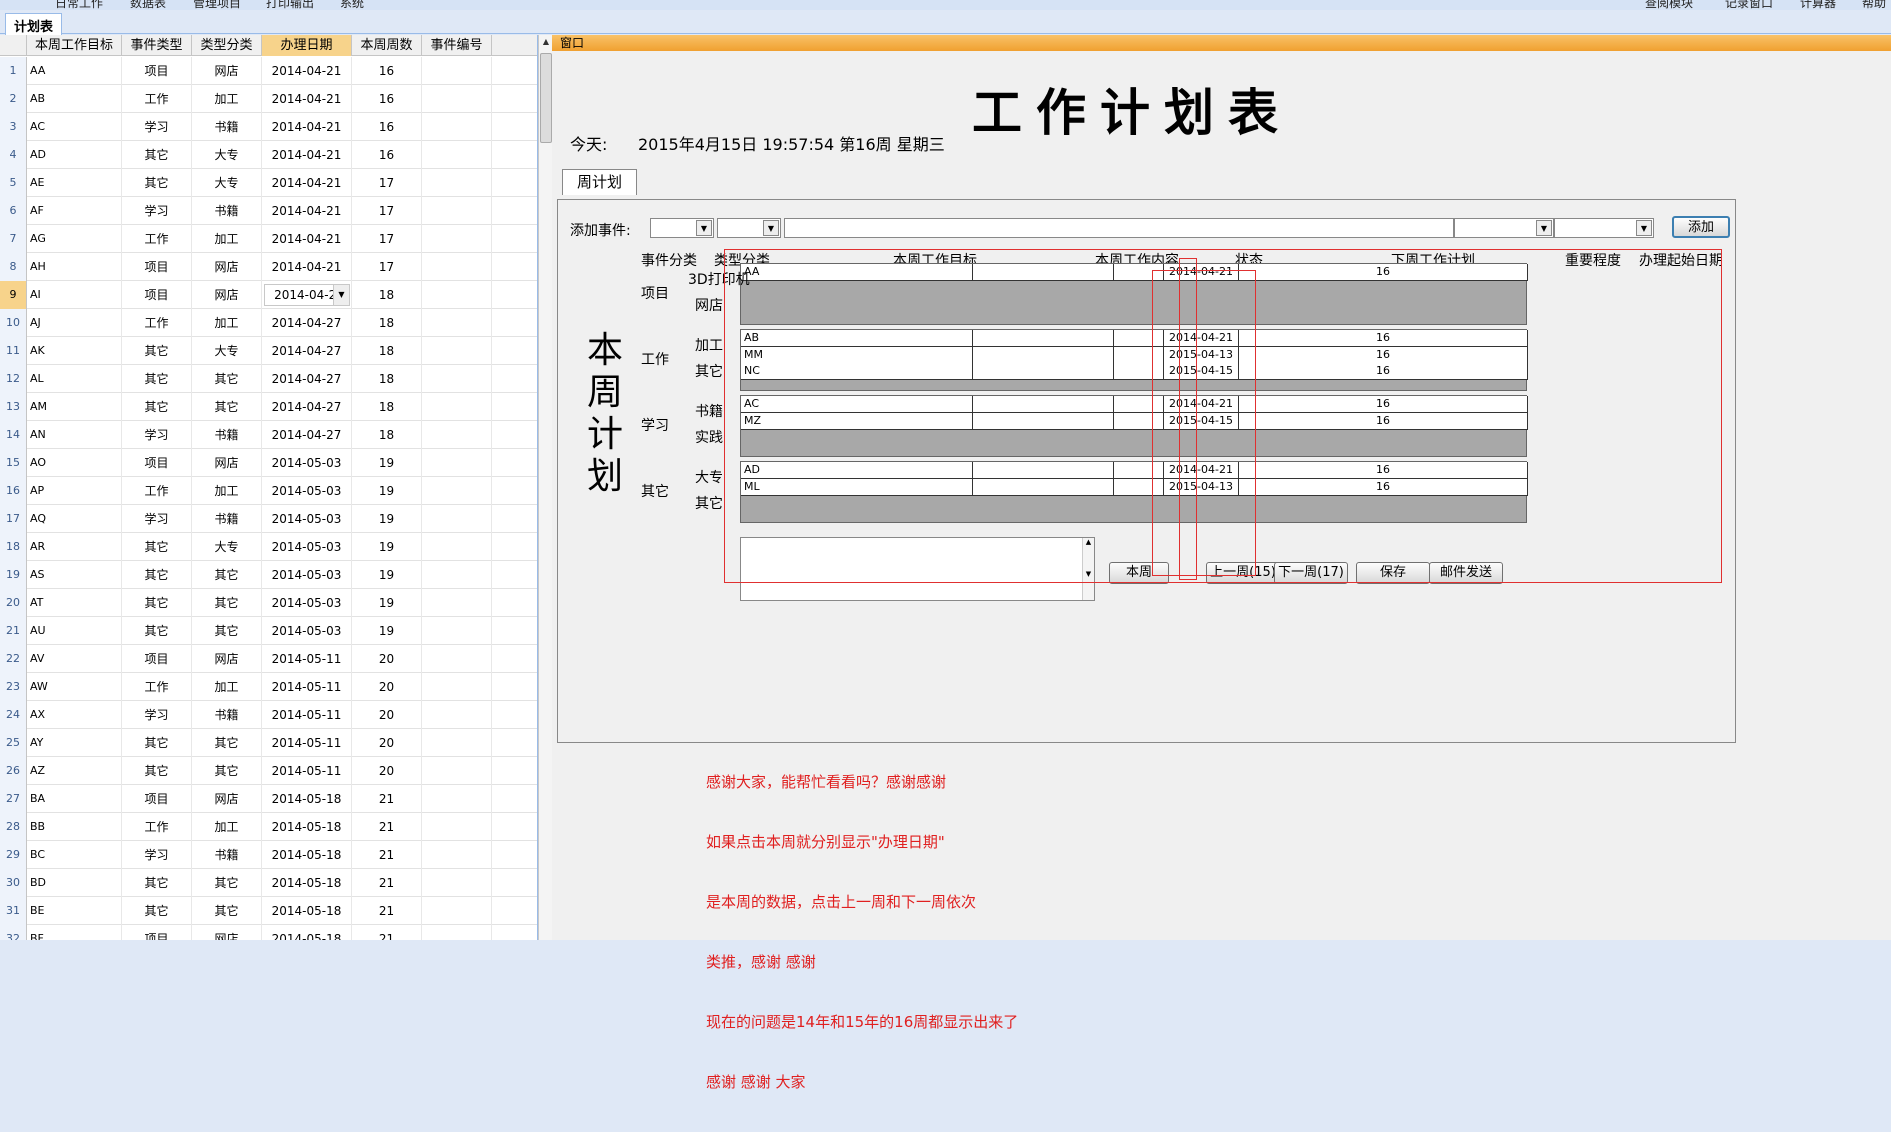  What do you see at coordinates (268, 183) in the screenshot?
I see `table-row: 5 AE 其它 大专 2014-04-21 17` at bounding box center [268, 183].